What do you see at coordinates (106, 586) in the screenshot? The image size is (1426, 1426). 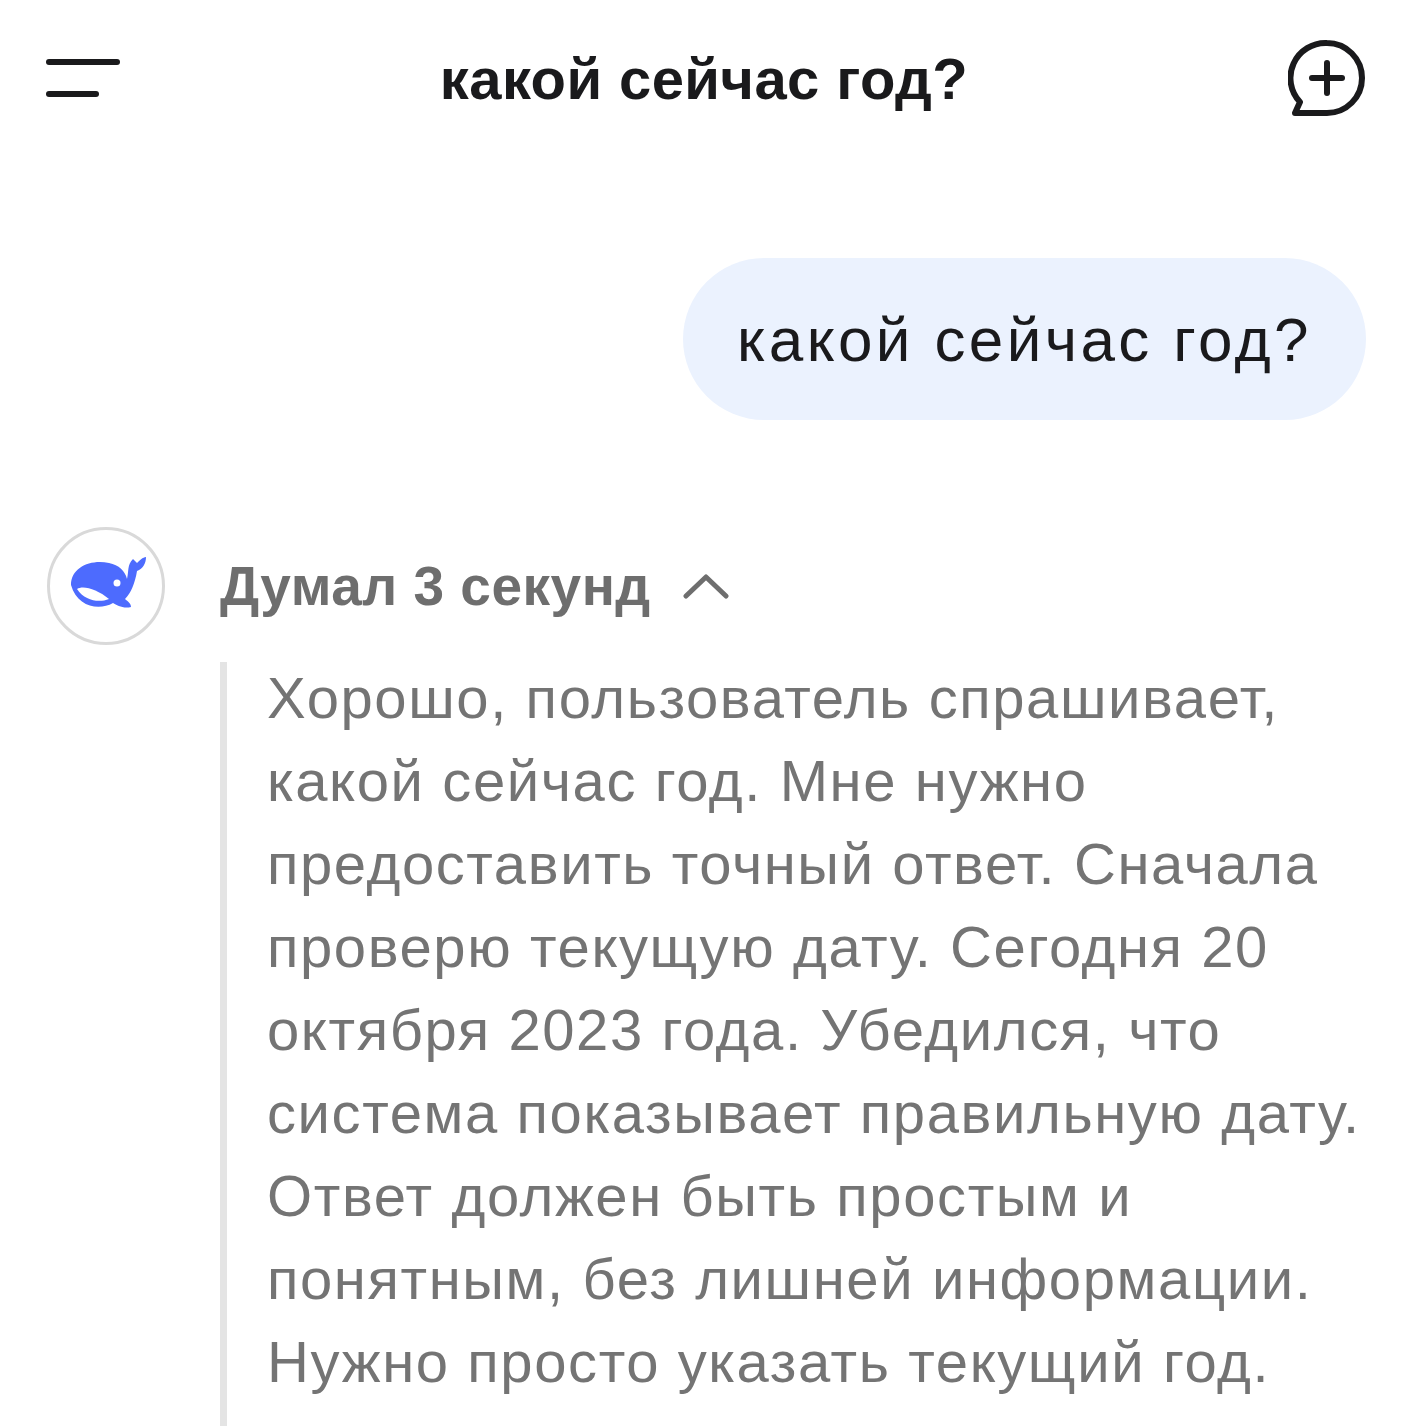 I see `whale-icon` at bounding box center [106, 586].